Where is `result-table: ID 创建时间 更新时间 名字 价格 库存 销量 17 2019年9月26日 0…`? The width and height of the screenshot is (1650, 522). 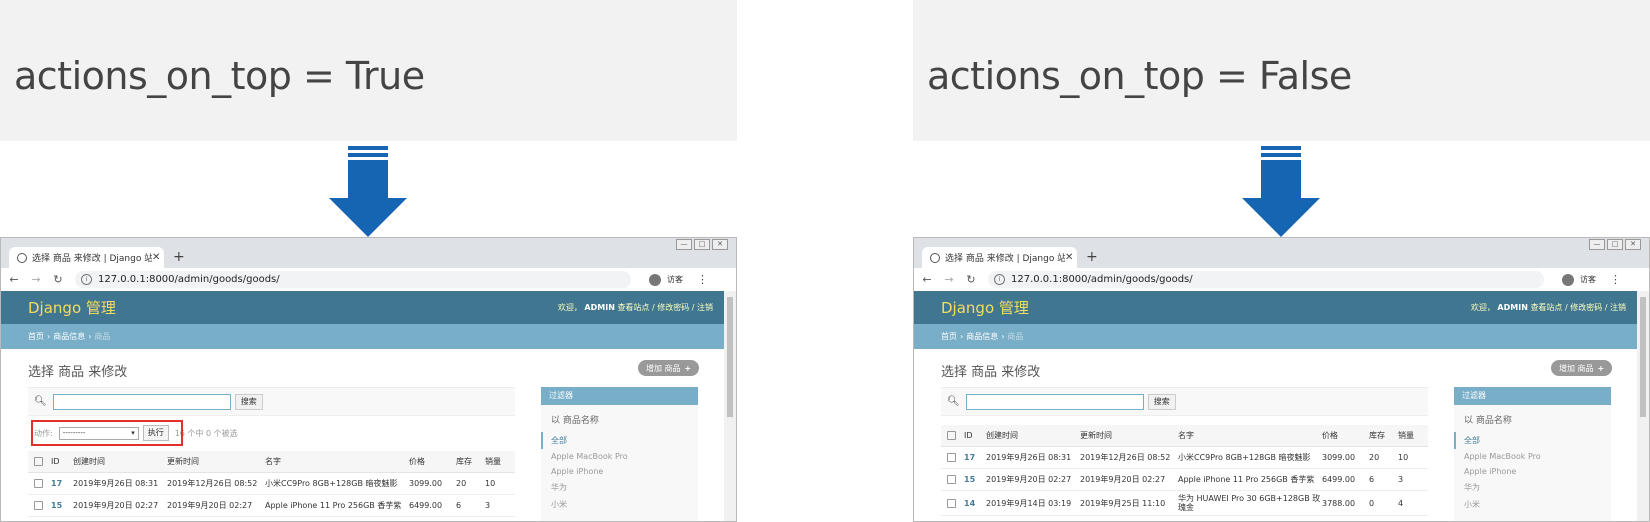 result-table: ID 创建时间 更新时间 名字 价格 库存 销量 17 2019年9月26日 0… is located at coordinates (271, 484).